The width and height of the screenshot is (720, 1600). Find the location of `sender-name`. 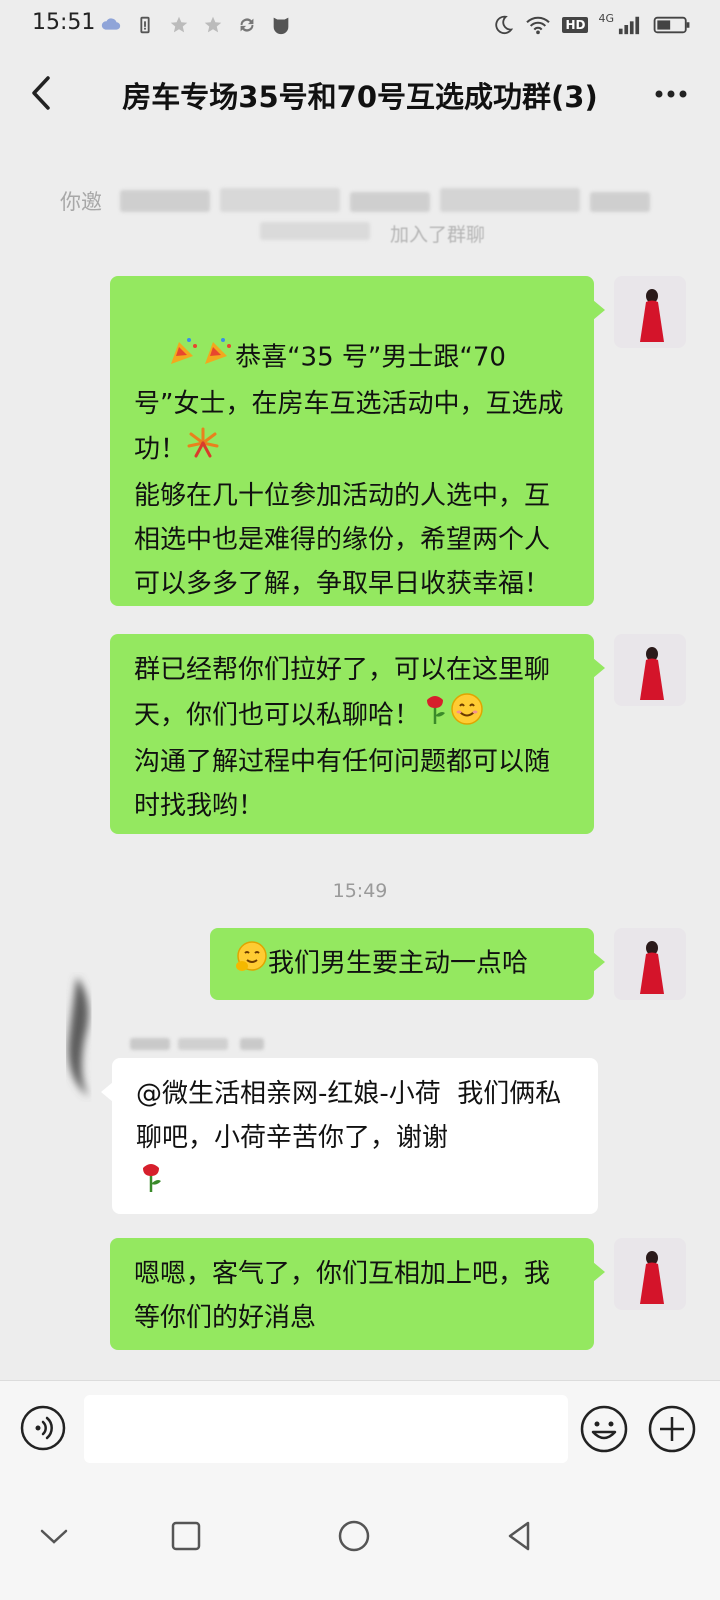

sender-name is located at coordinates (200, 1045).